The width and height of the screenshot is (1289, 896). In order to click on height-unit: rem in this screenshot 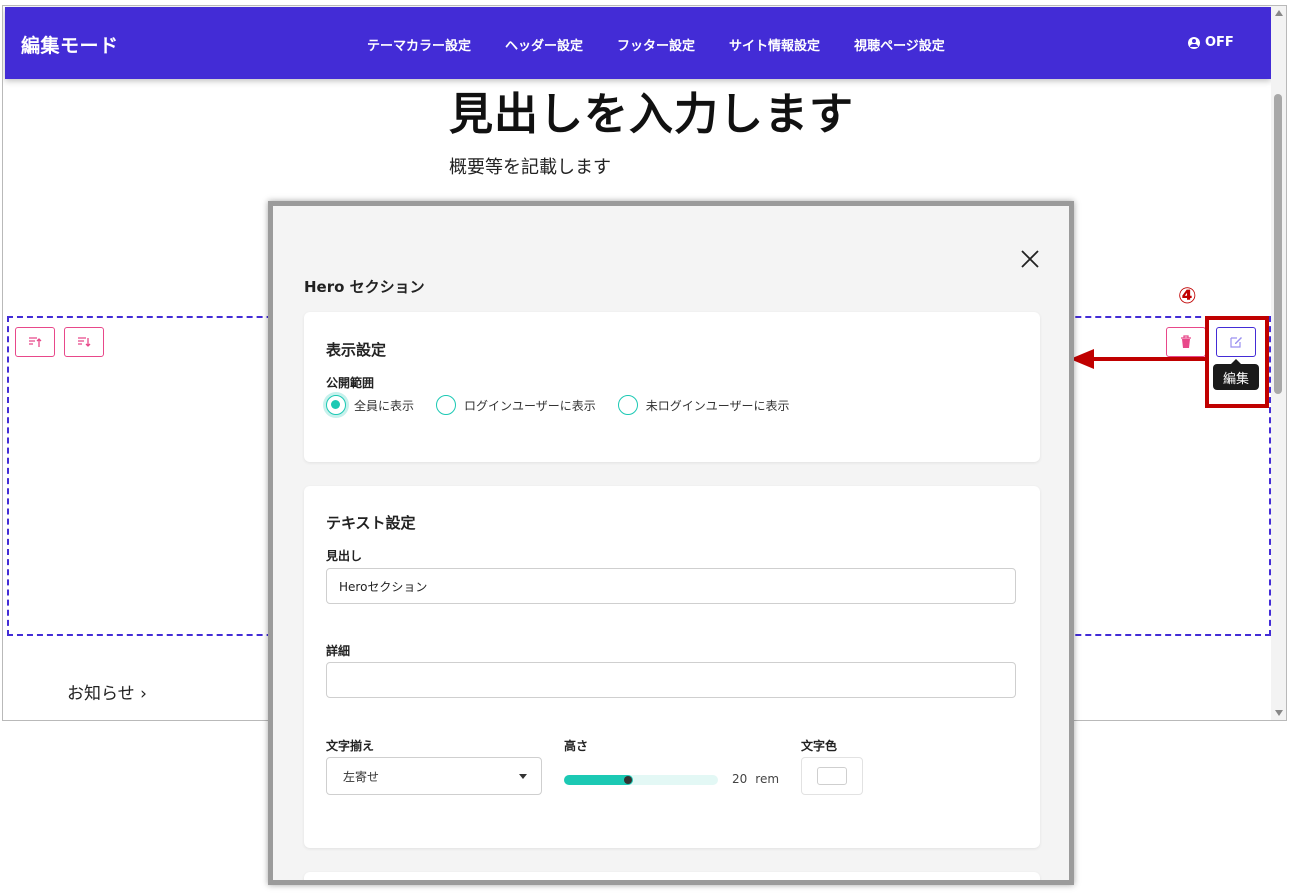, I will do `click(767, 779)`.